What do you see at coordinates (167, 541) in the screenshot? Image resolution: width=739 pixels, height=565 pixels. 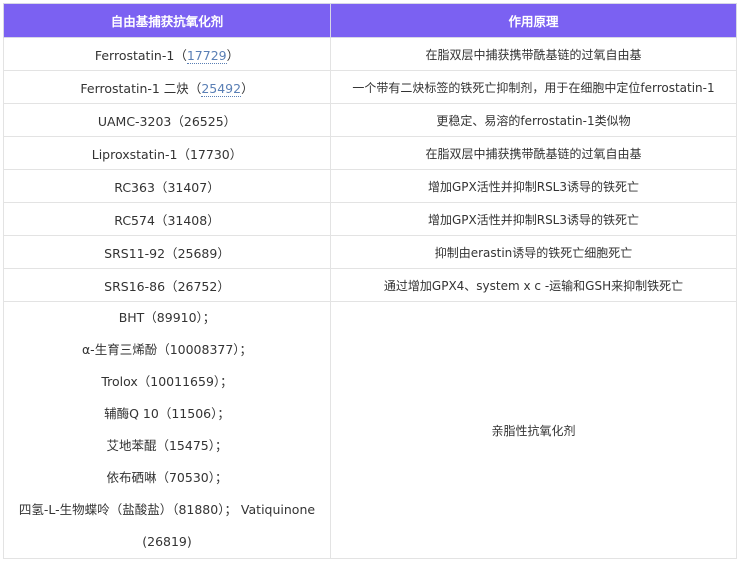 I see `compound-line: (26819)` at bounding box center [167, 541].